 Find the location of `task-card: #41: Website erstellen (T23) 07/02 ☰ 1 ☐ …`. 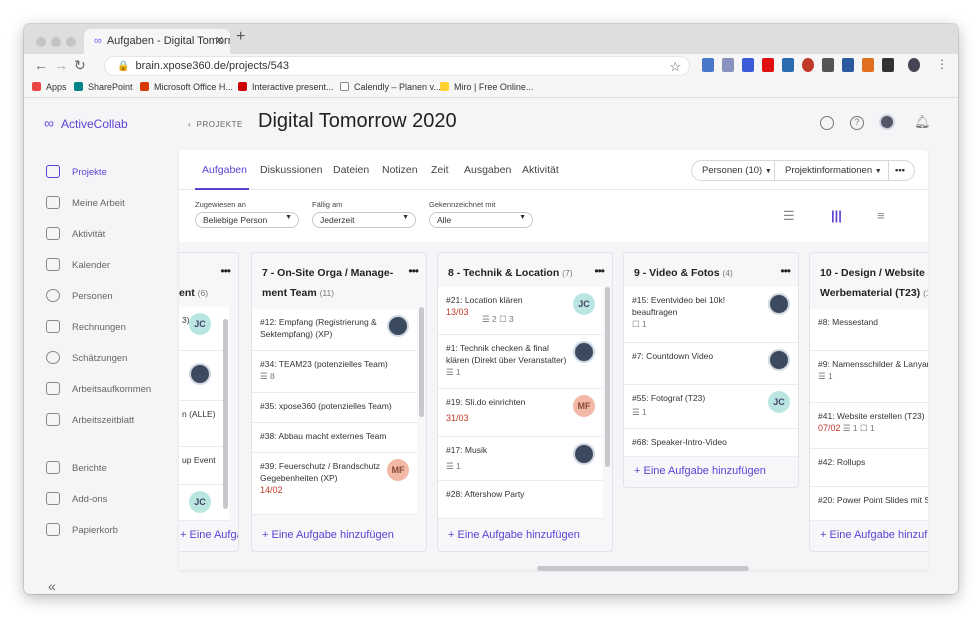

task-card: #41: Website erstellen (T23) 07/02 ☰ 1 ☐ … is located at coordinates (869, 426).